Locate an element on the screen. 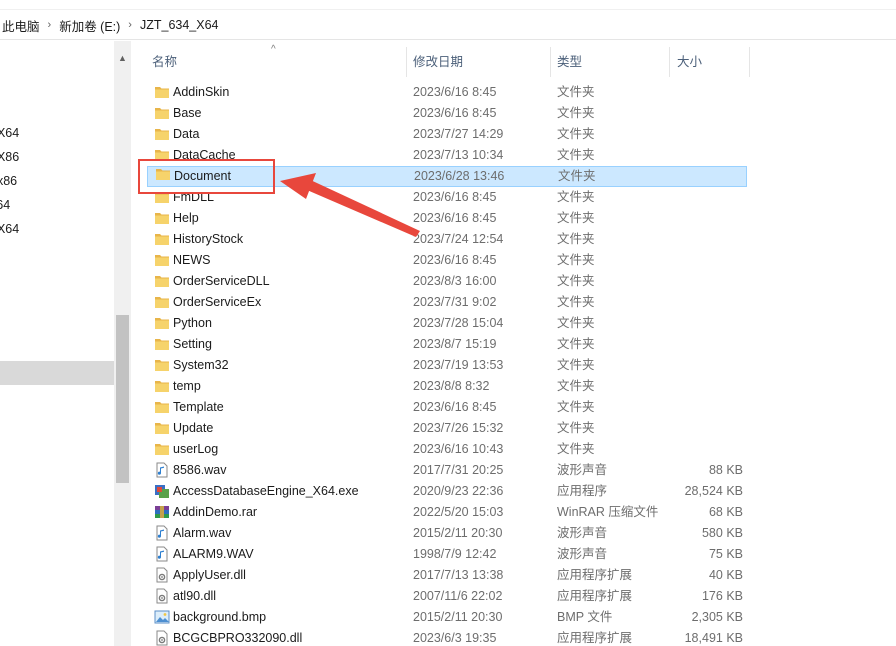  file-row: Template 2023/6/16 8:45 文件夹 is located at coordinates (447, 407).